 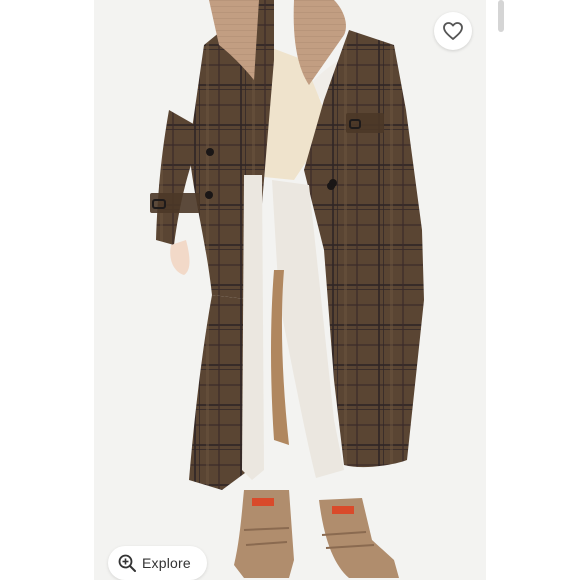 I want to click on like-button, so click(x=453, y=31).